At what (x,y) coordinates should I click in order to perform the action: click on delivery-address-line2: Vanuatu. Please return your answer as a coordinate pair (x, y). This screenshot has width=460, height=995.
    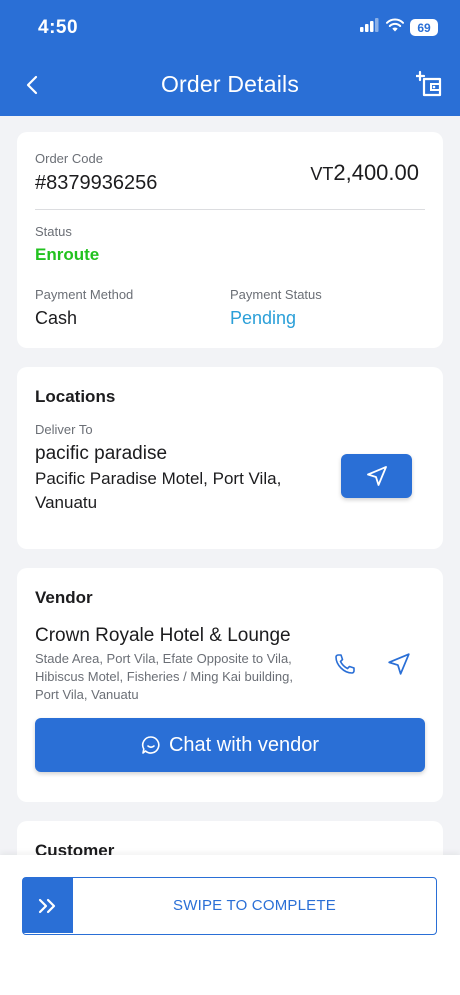
    Looking at the image, I should click on (66, 502).